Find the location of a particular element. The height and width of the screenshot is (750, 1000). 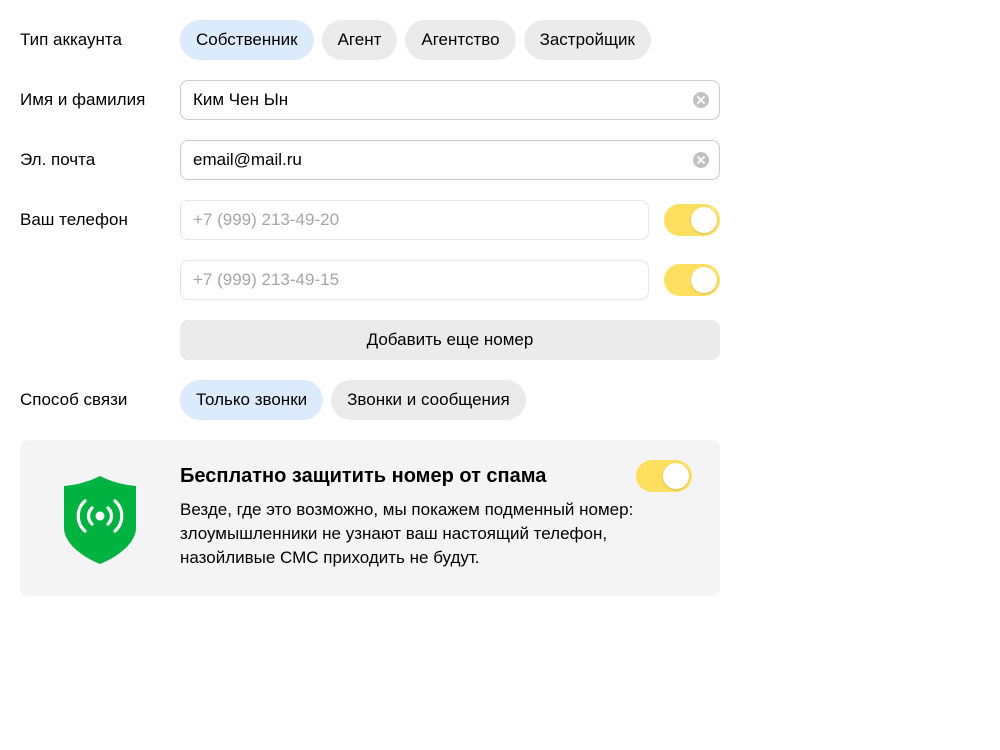

email-label: Эл. почта is located at coordinates (58, 159).